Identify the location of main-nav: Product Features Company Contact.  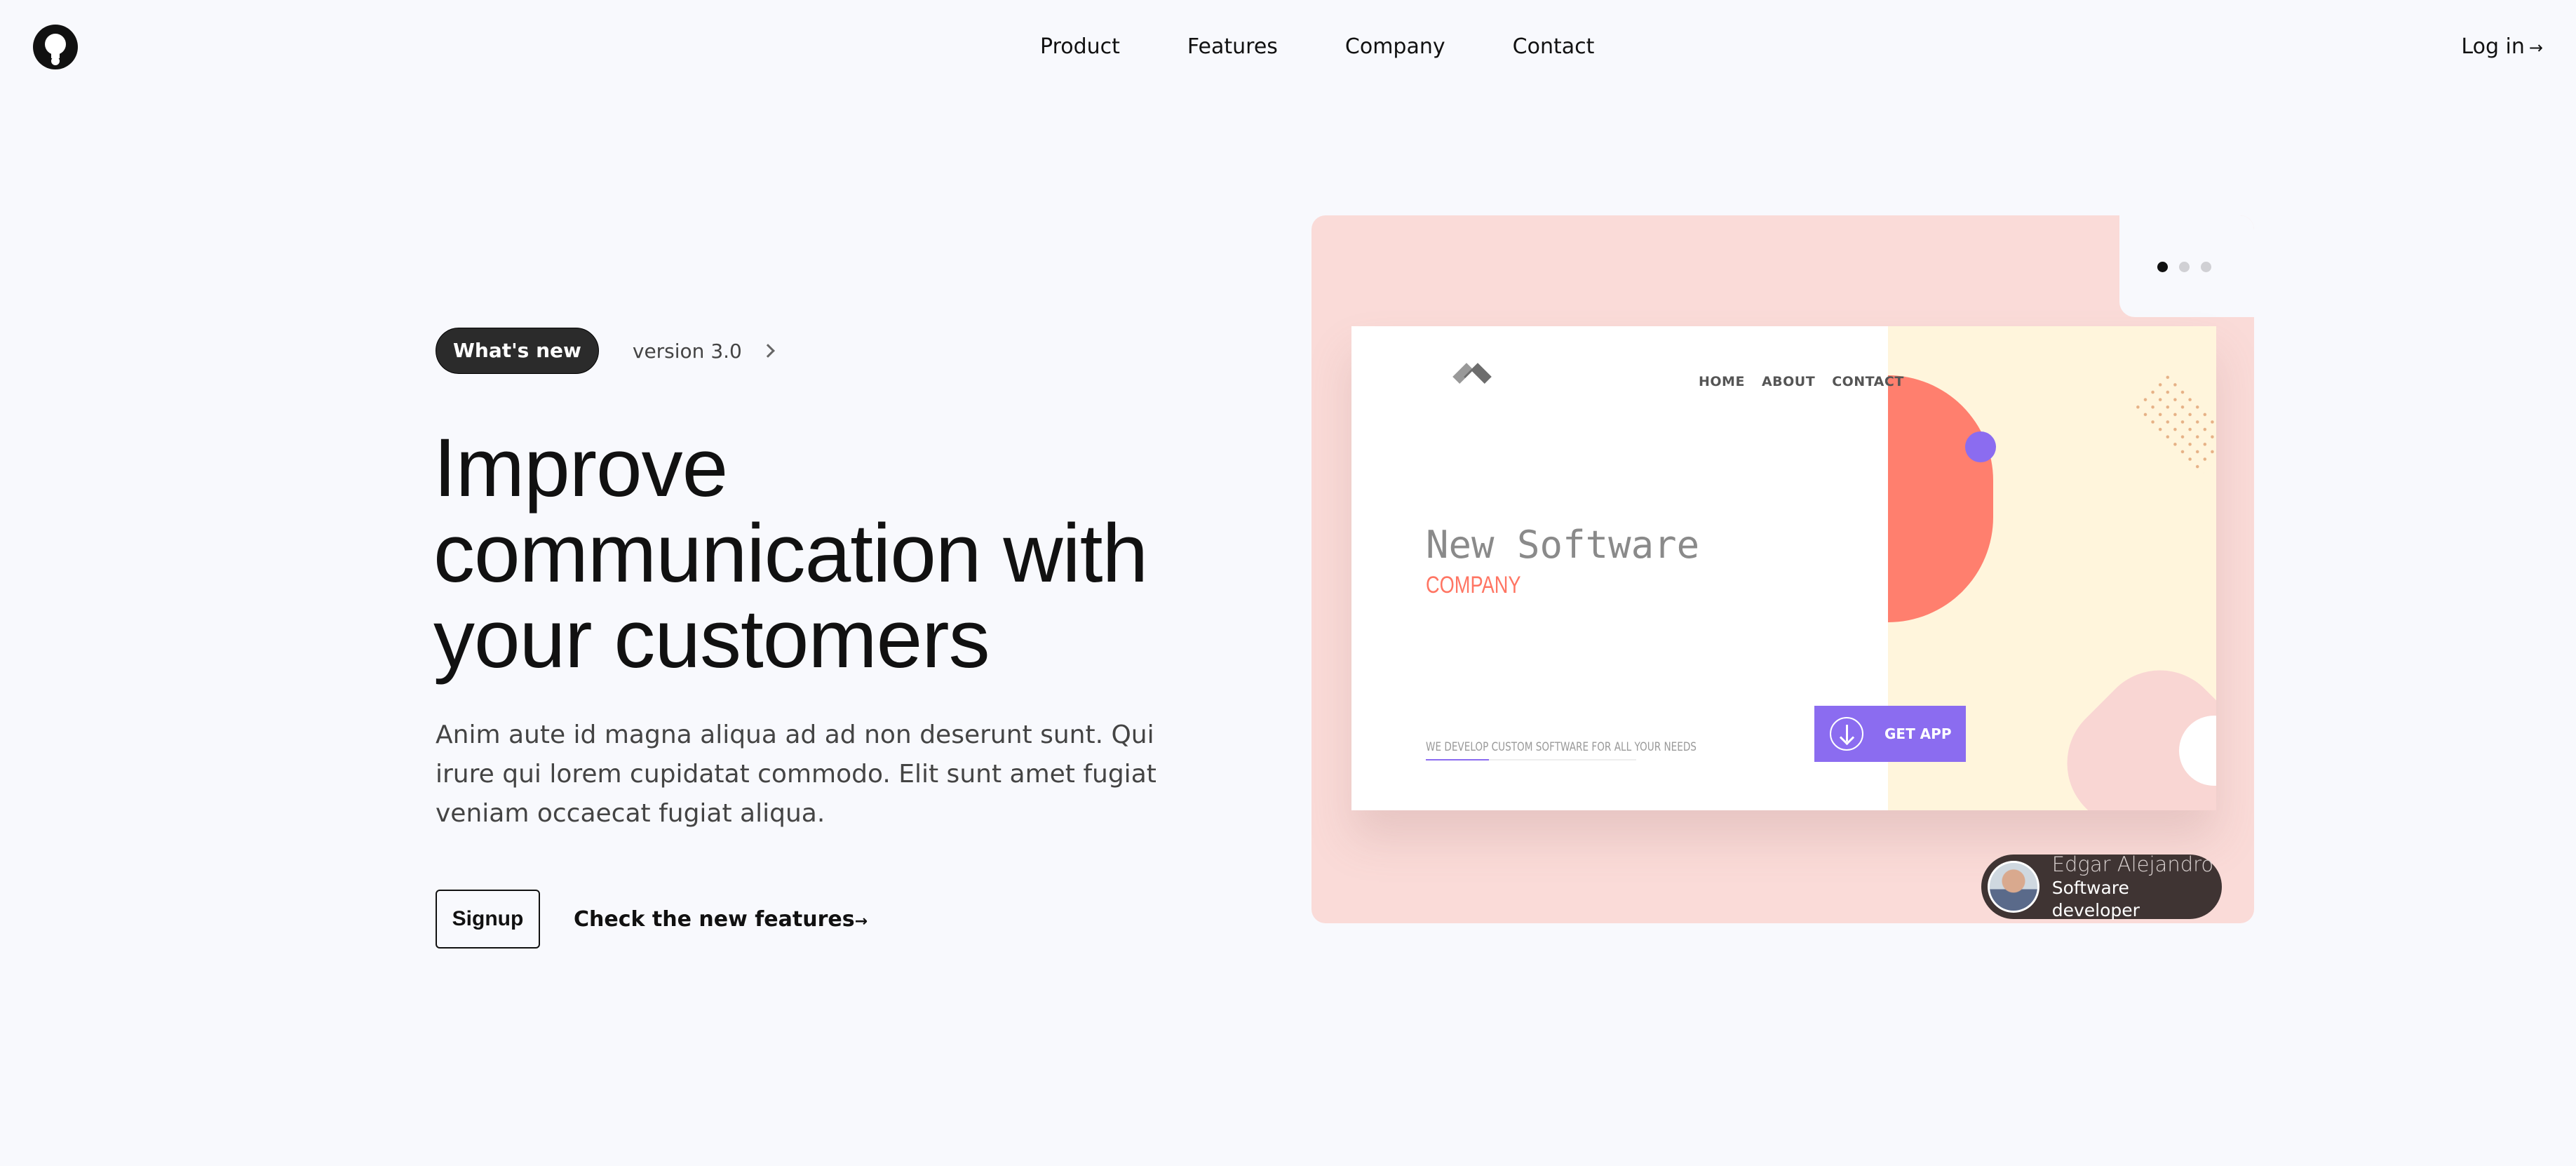
(1317, 47).